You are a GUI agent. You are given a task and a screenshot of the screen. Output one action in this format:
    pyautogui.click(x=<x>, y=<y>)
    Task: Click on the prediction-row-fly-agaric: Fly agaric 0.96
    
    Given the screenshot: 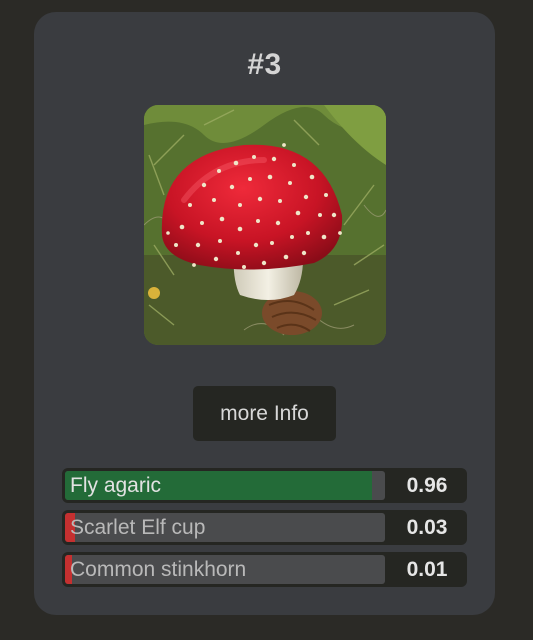 What is the action you would take?
    pyautogui.click(x=264, y=485)
    